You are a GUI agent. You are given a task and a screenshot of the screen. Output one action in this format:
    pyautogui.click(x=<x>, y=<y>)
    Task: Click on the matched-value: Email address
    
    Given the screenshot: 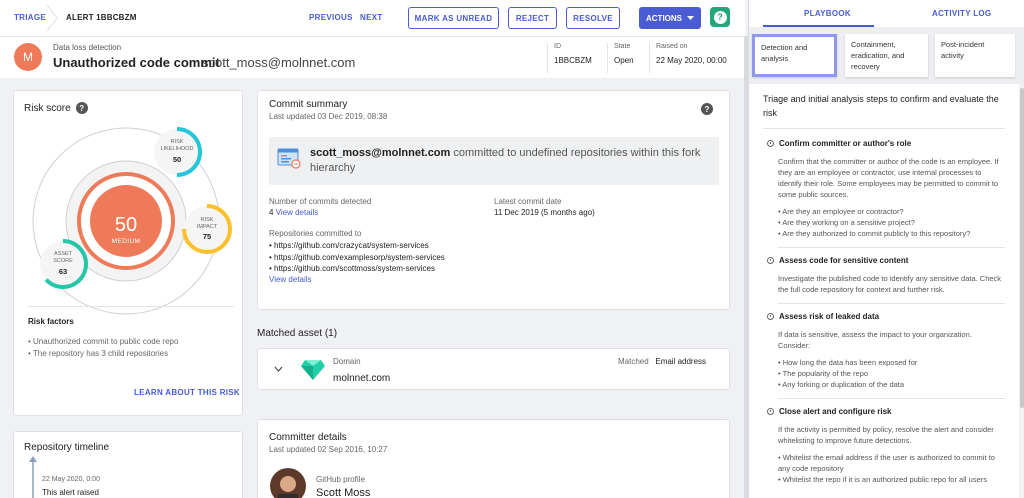 What is the action you would take?
    pyautogui.click(x=681, y=361)
    